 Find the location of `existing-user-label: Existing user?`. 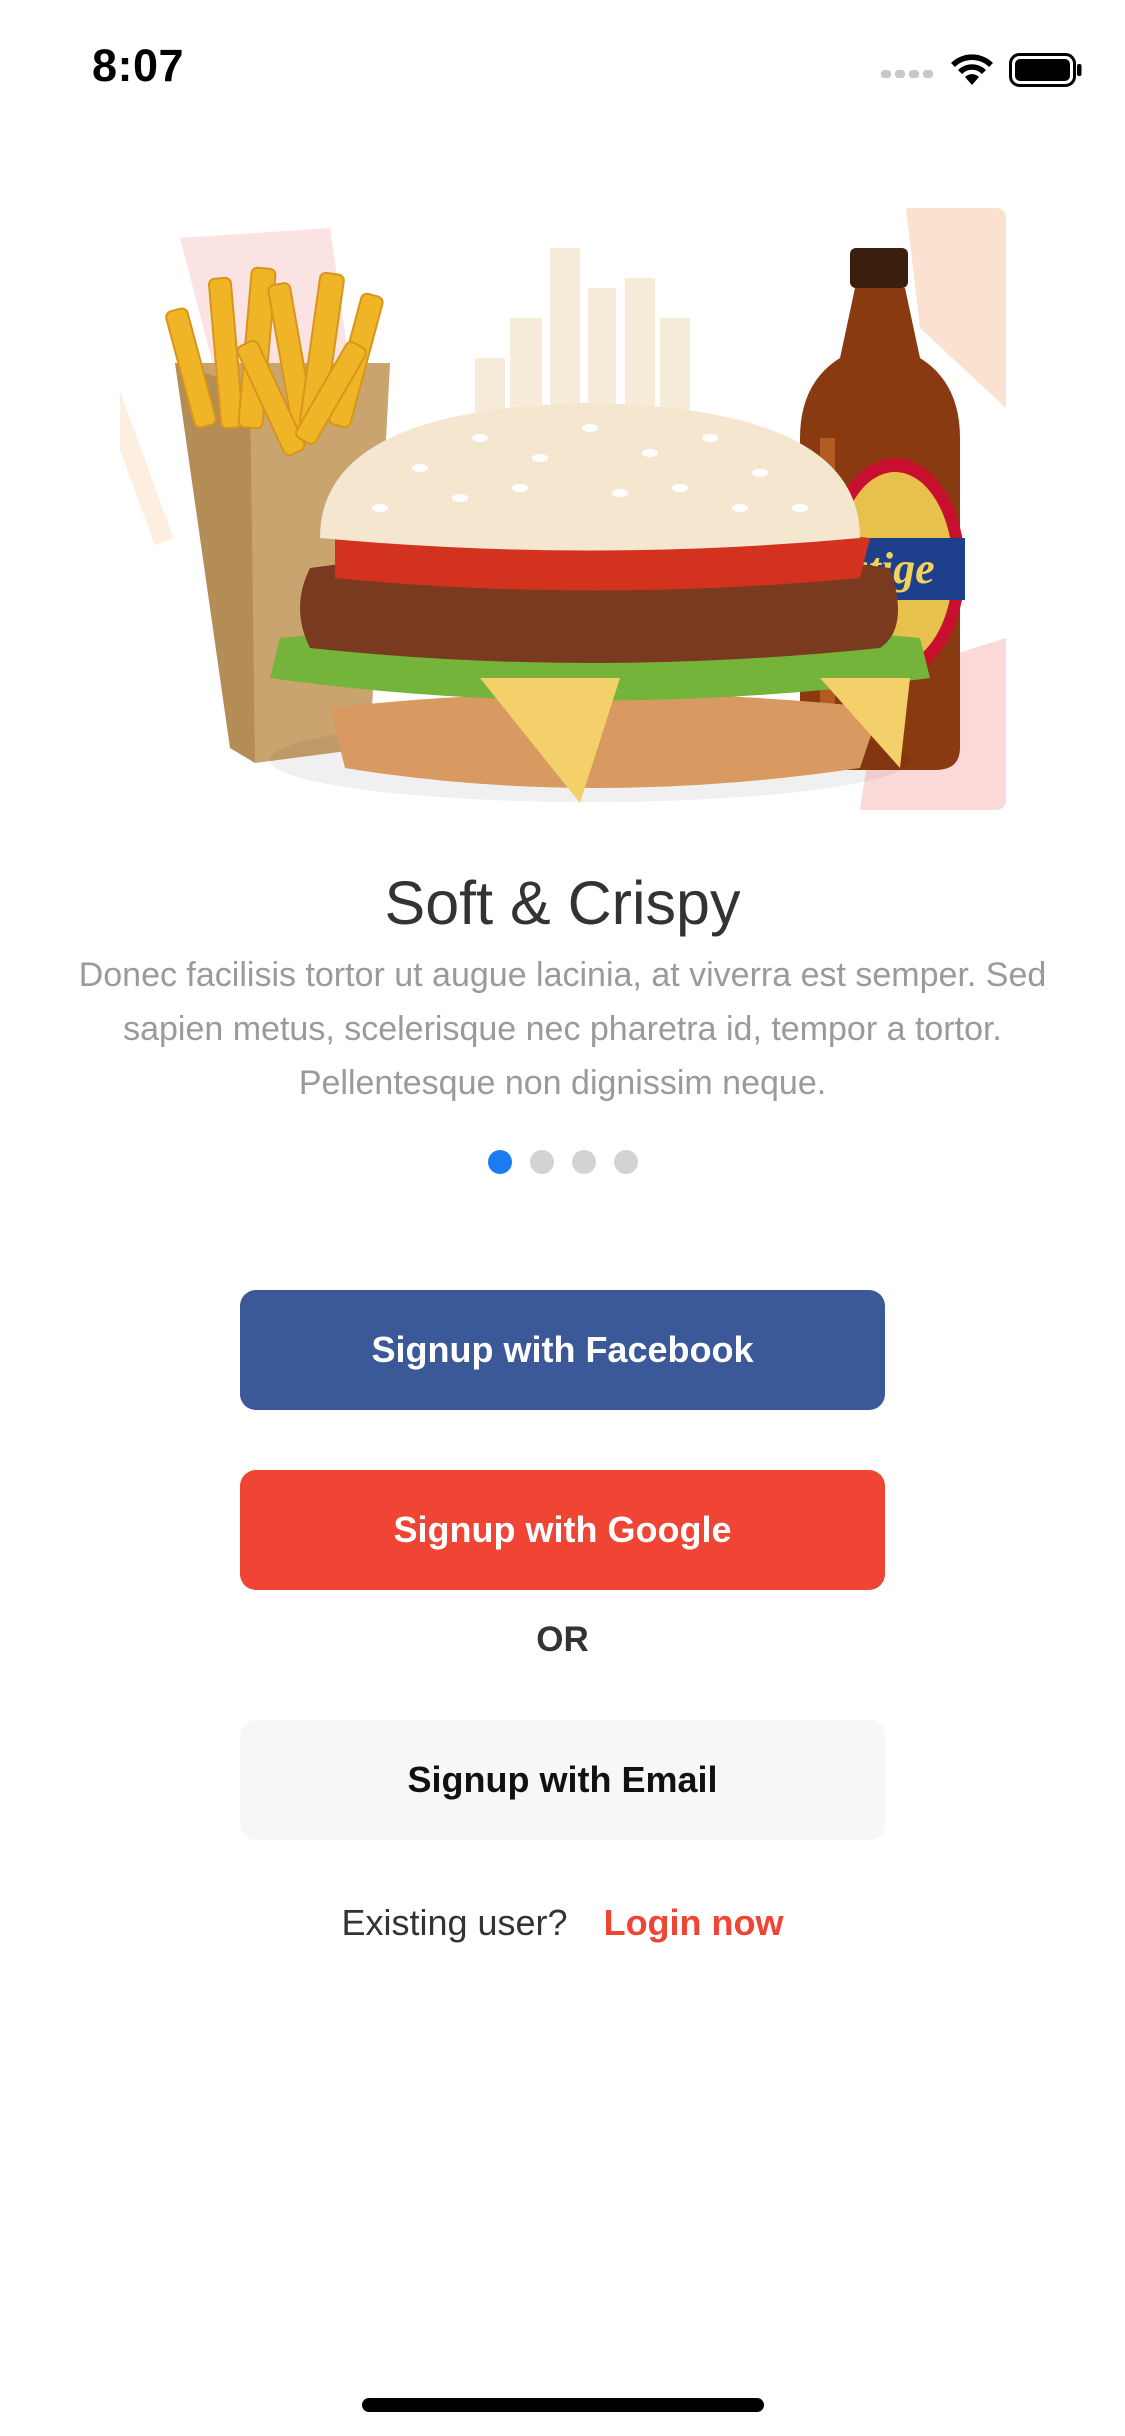

existing-user-label: Existing user? is located at coordinates (454, 1922).